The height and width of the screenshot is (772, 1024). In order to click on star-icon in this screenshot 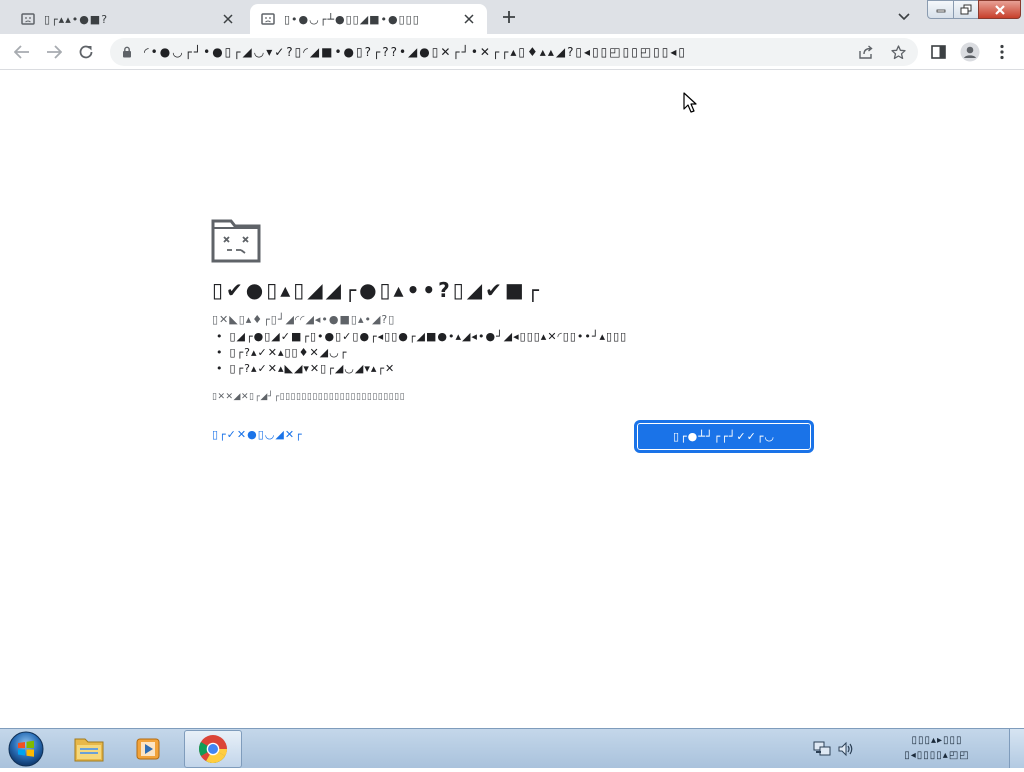, I will do `click(898, 51)`.